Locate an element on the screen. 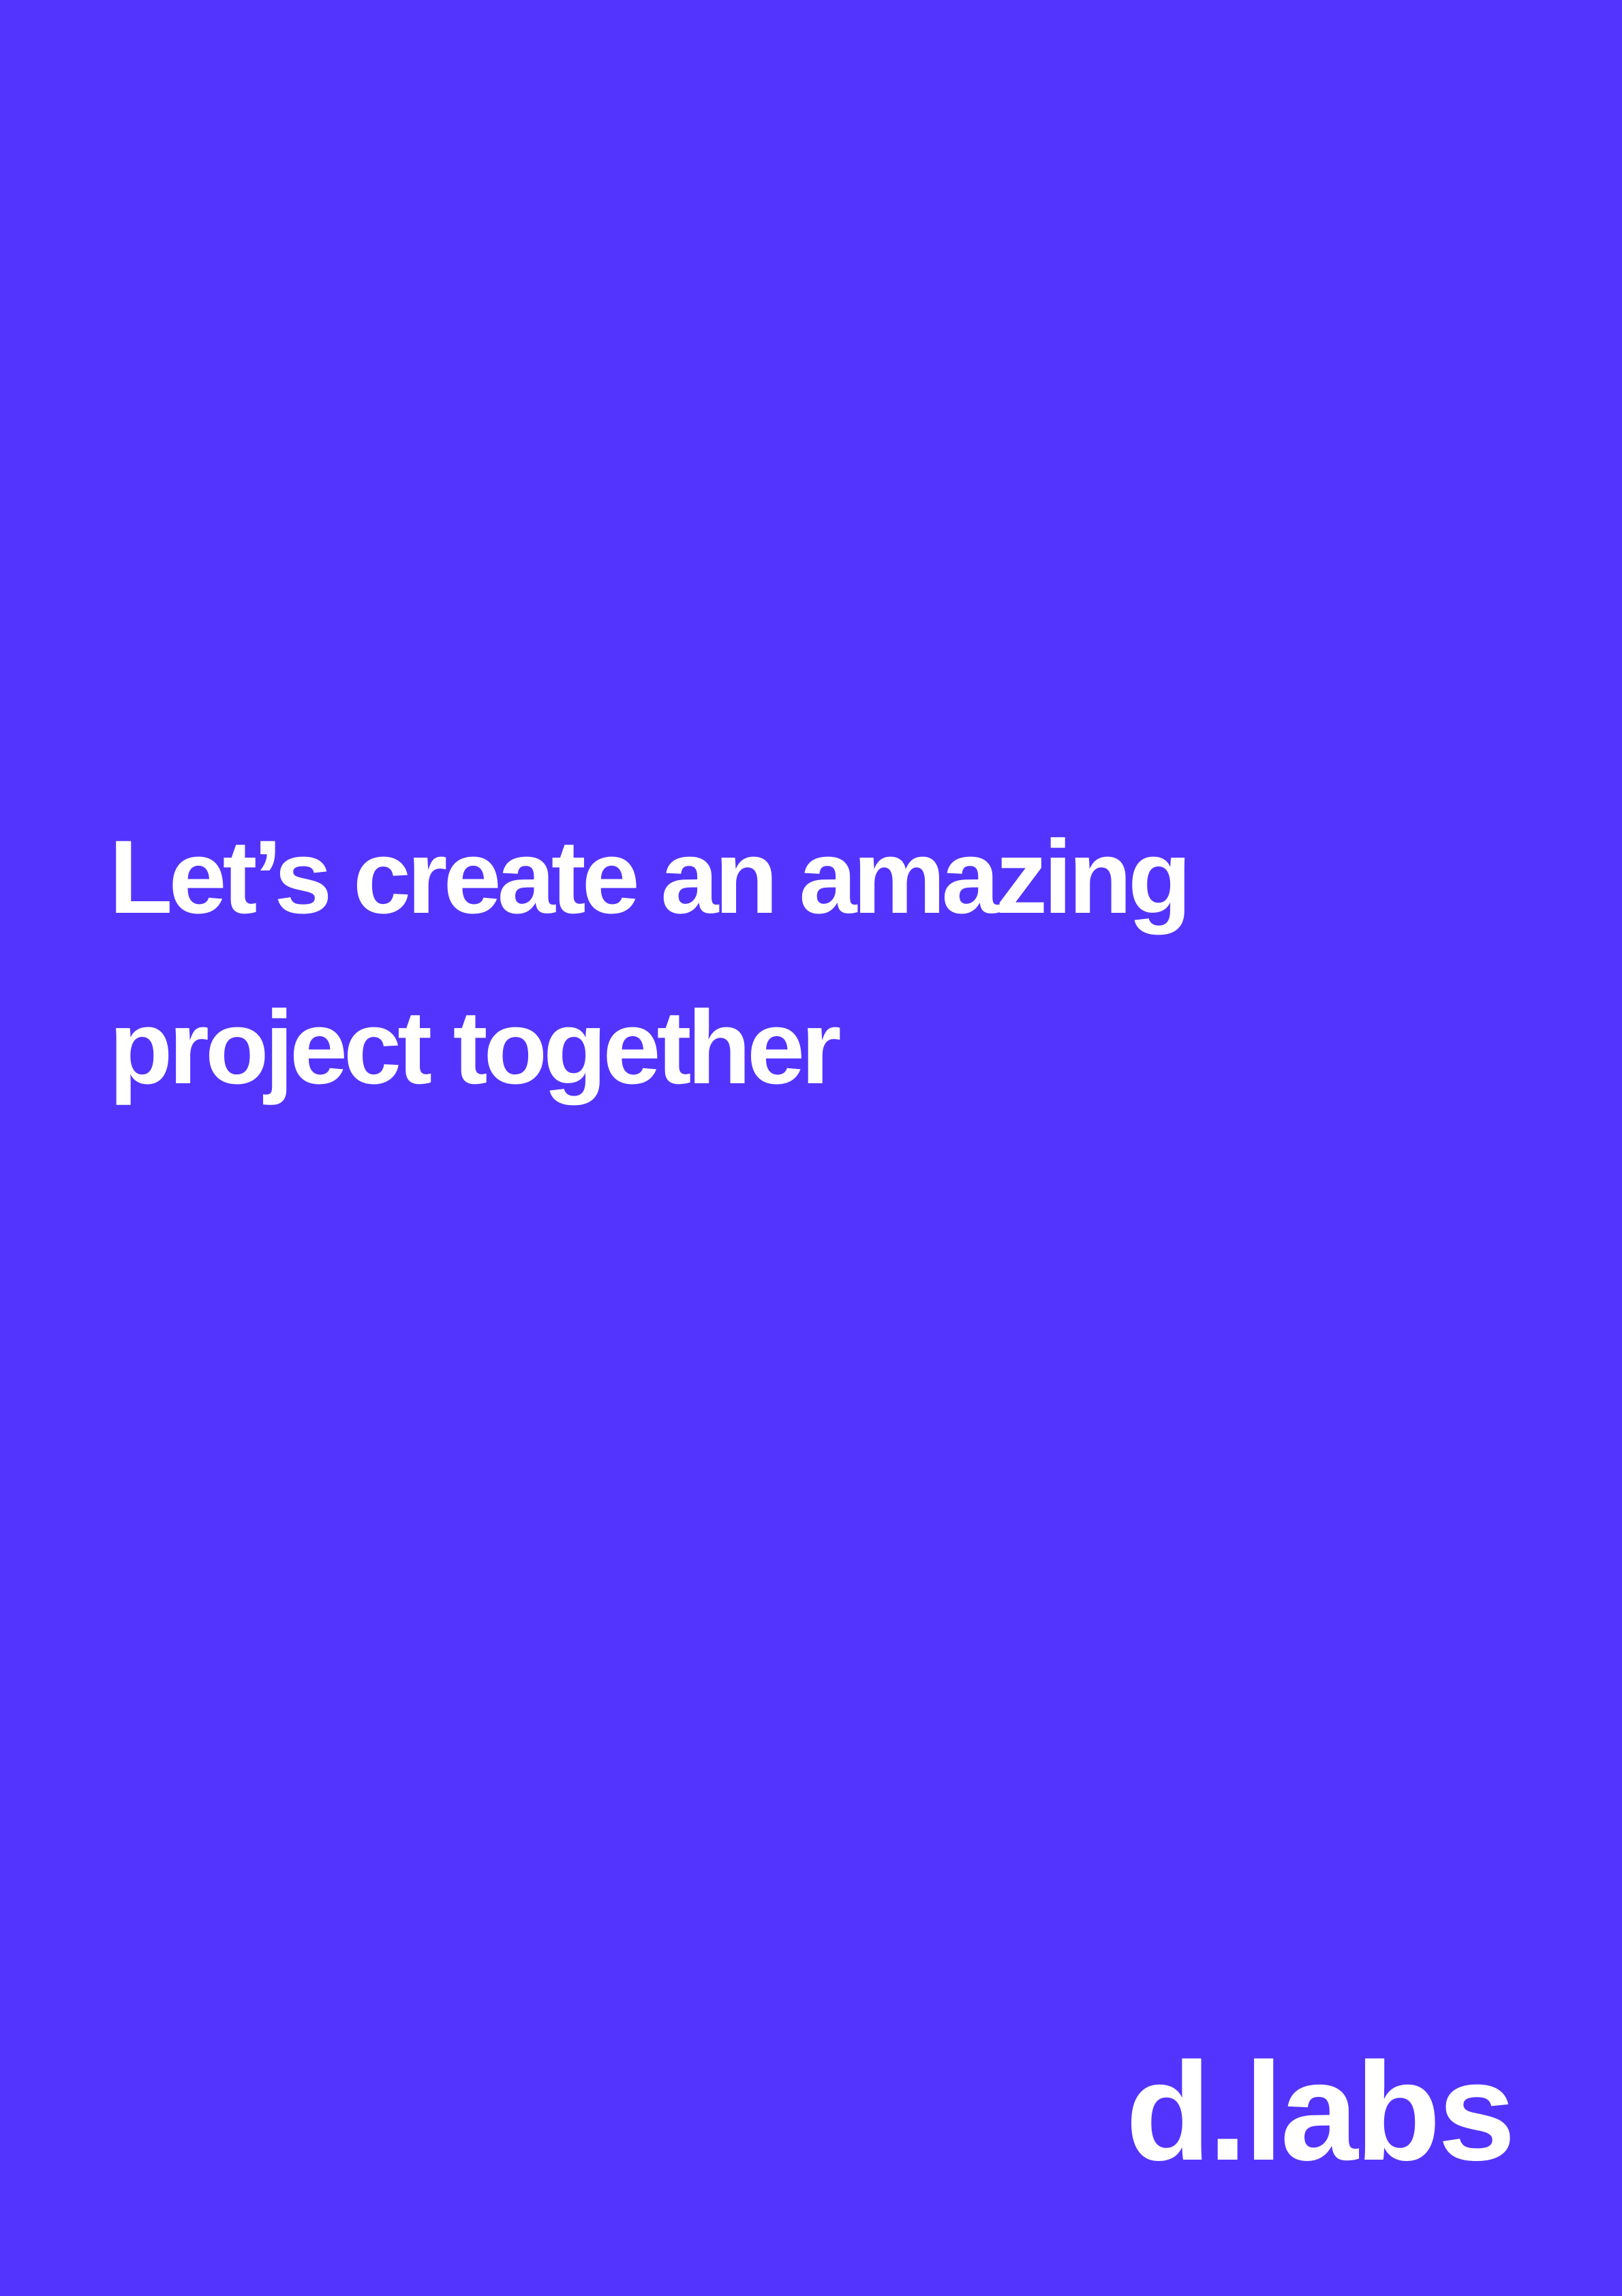  brand-logo: d.labs is located at coordinates (1320, 2112).